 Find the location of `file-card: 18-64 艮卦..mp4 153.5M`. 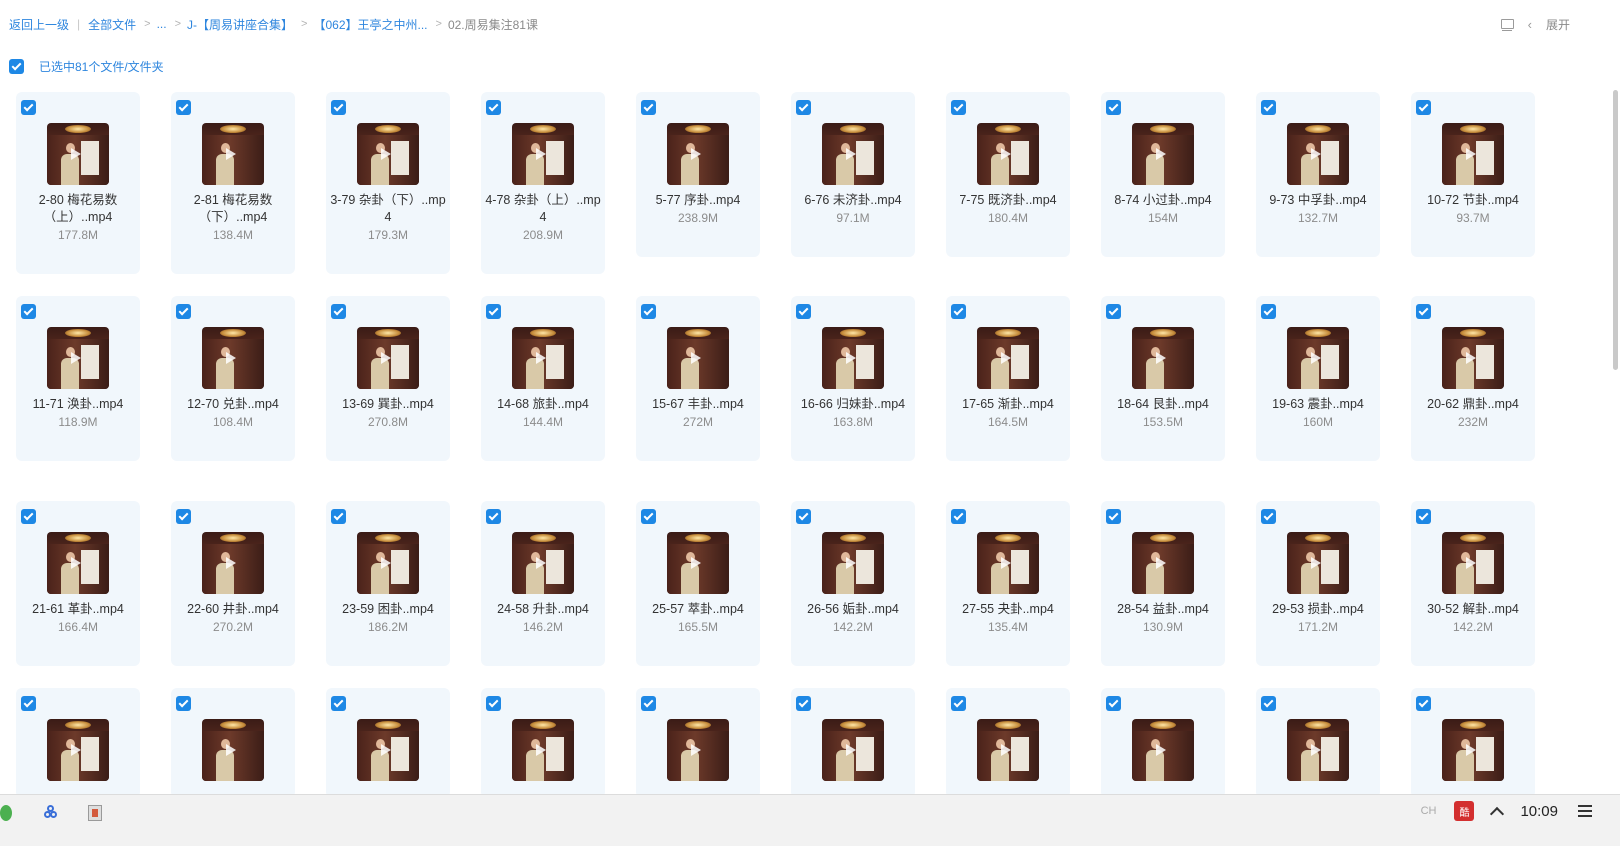

file-card: 18-64 艮卦..mp4 153.5M is located at coordinates (1163, 378).